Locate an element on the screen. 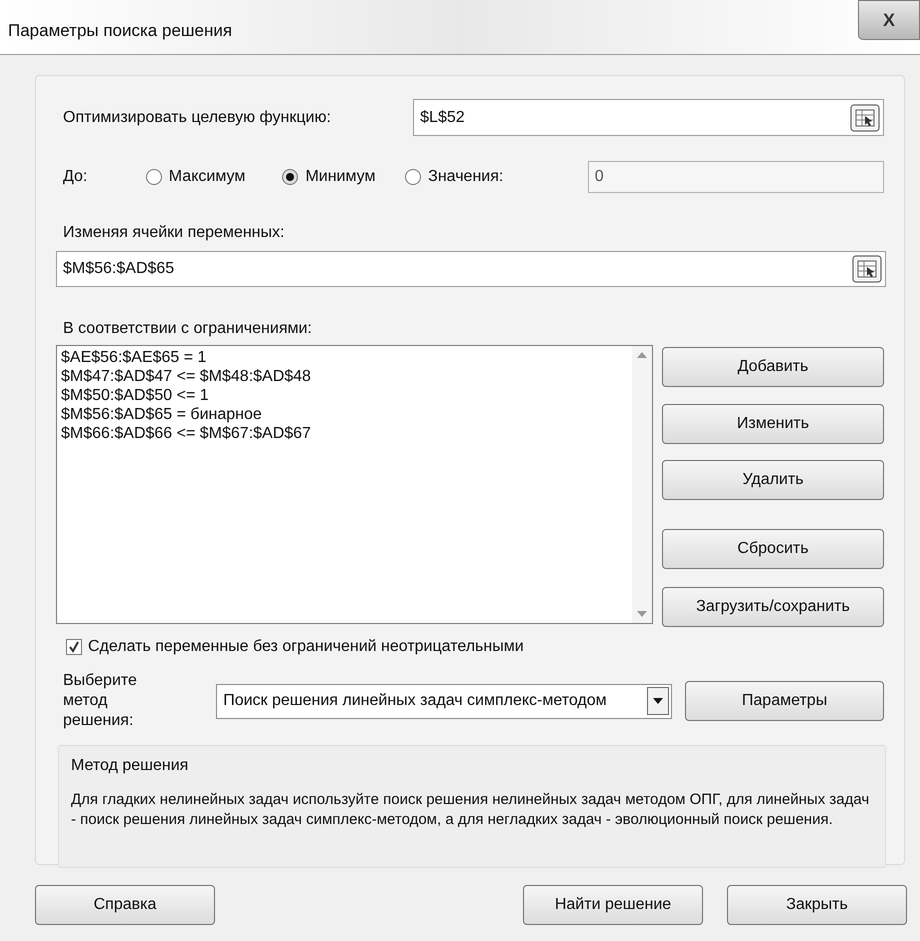 The height and width of the screenshot is (941, 920). radio-option: Минимум is located at coordinates (344, 177).